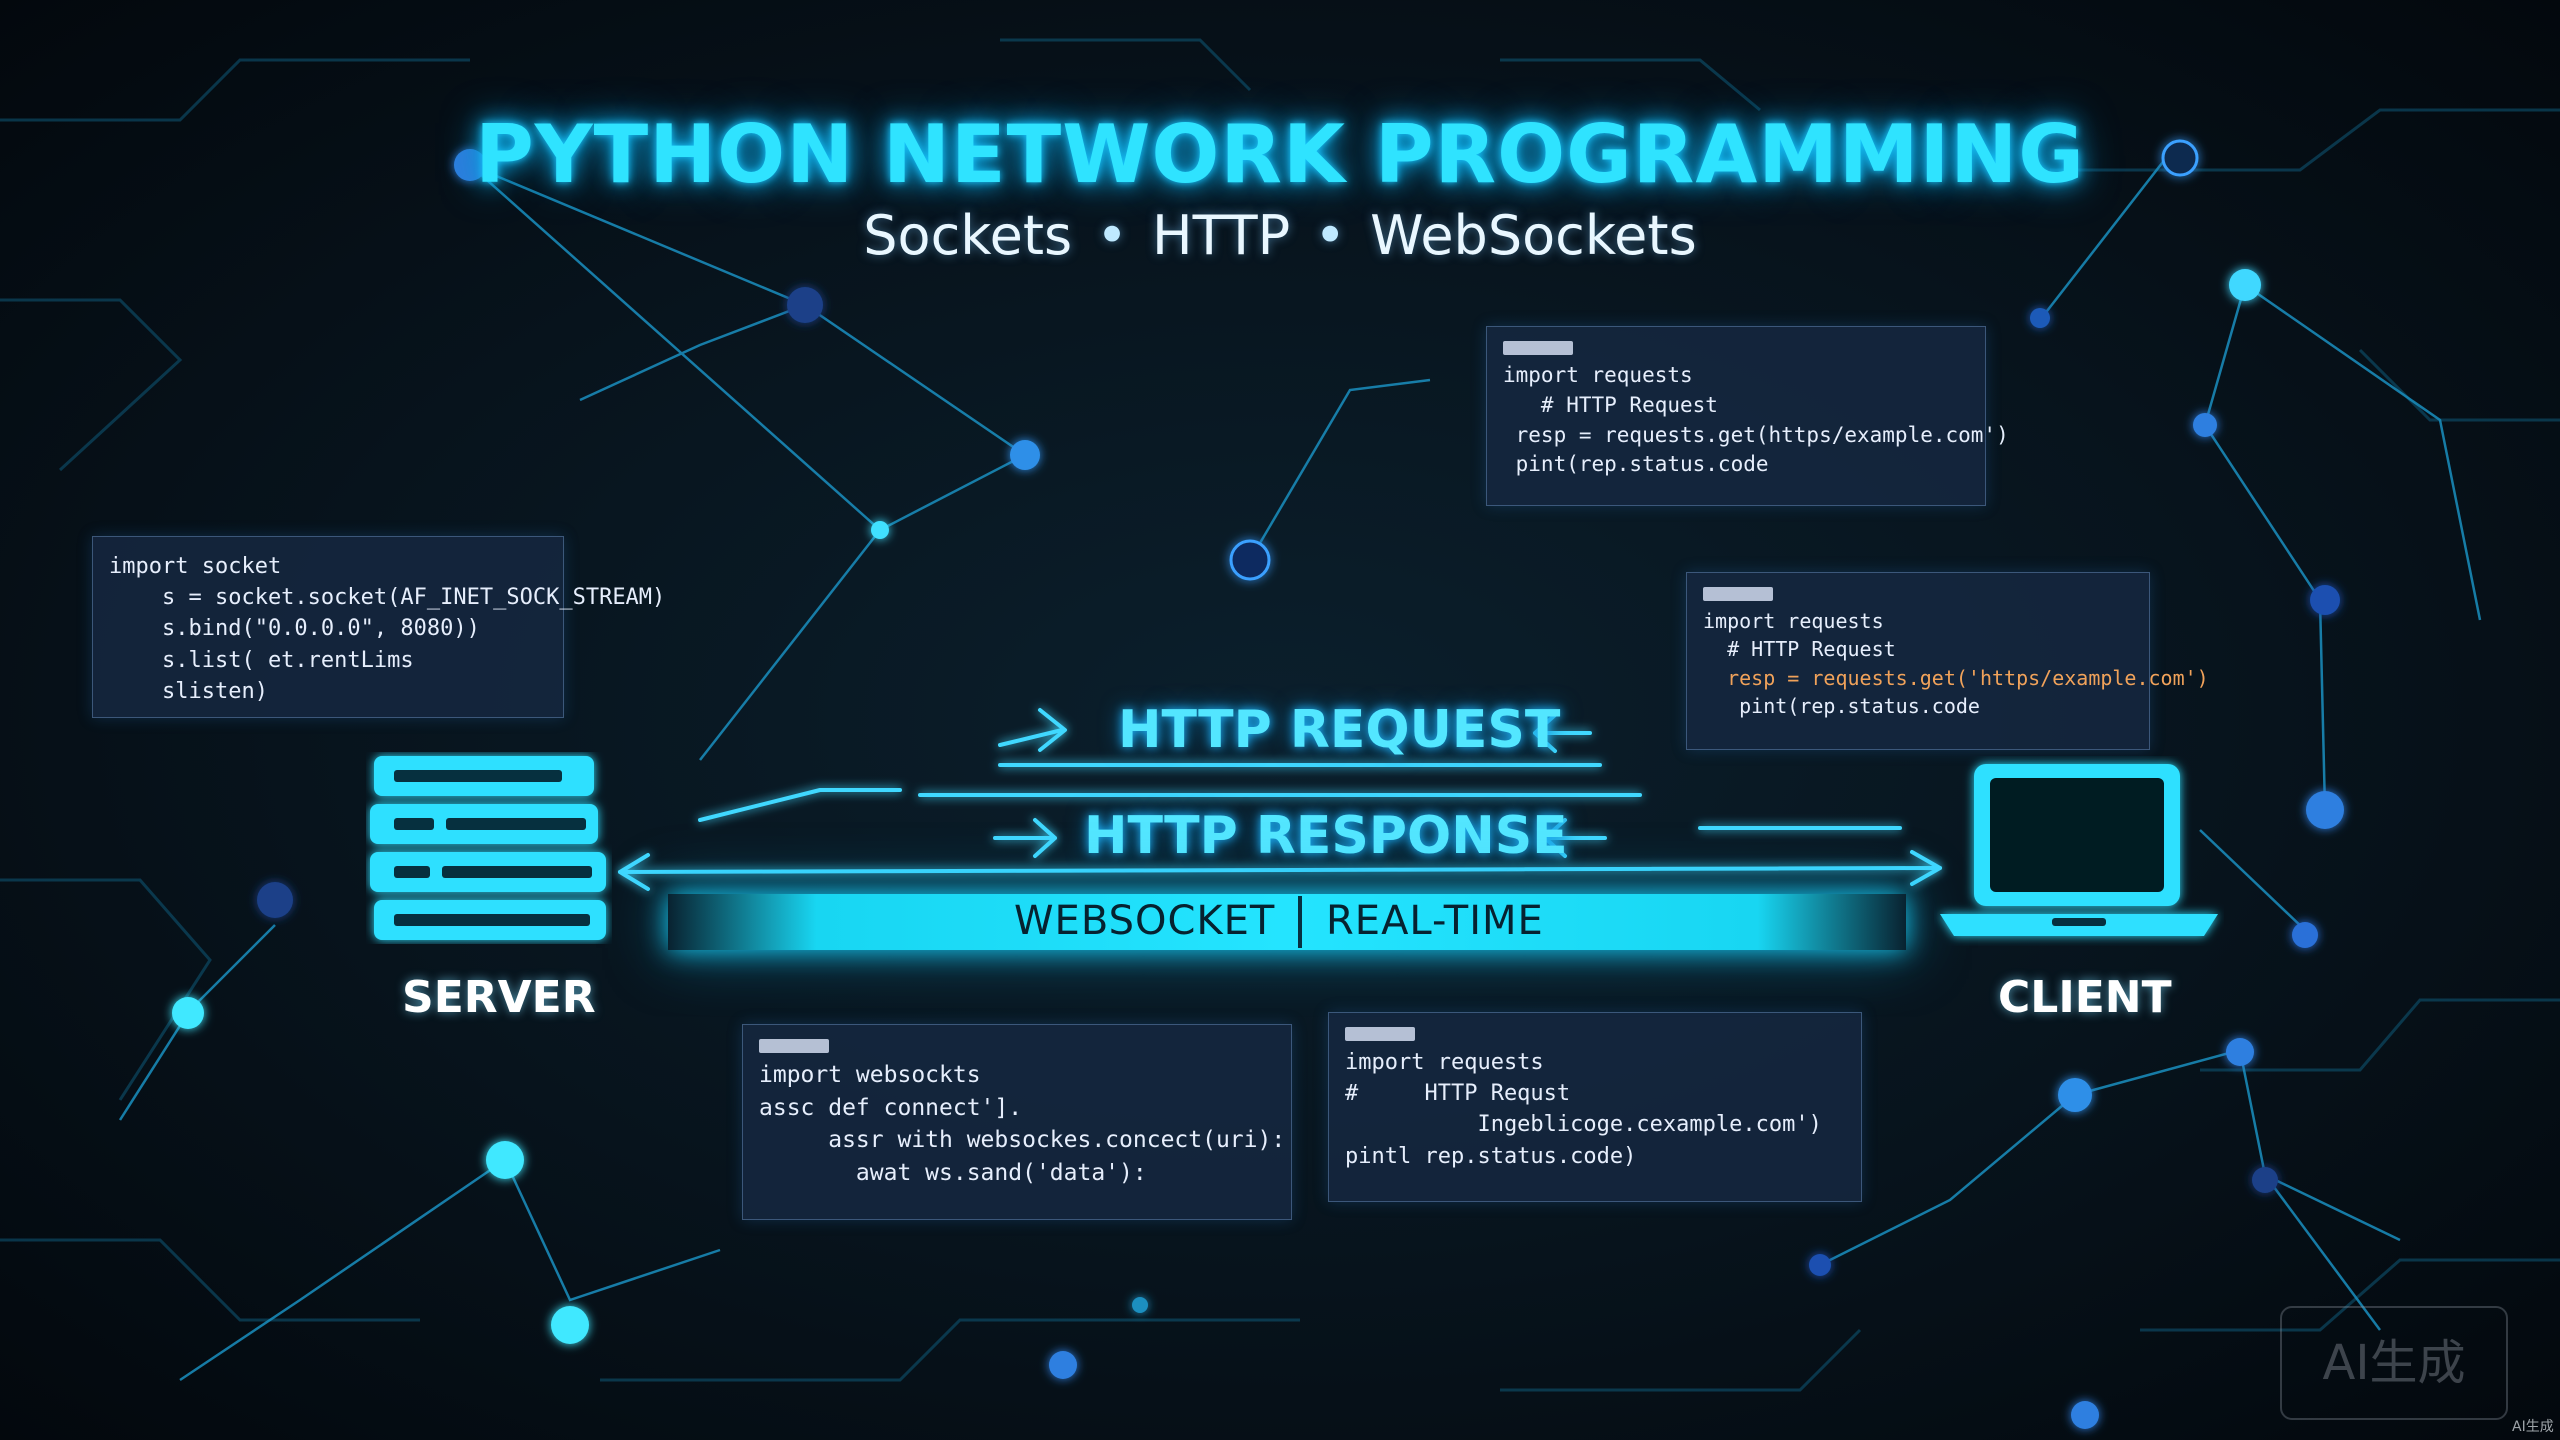 This screenshot has height=1440, width=2560. What do you see at coordinates (2394, 1363) in the screenshot?
I see `ai-generated-watermark: AI生成` at bounding box center [2394, 1363].